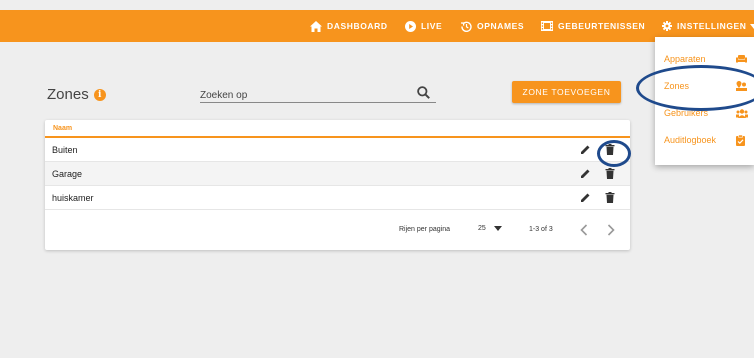 The height and width of the screenshot is (358, 754). I want to click on nav-live: LIVE, so click(423, 26).